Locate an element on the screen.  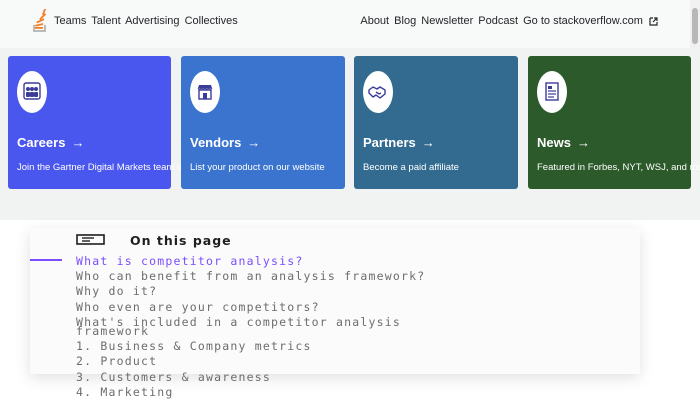
list-box-icon is located at coordinates (90, 239).